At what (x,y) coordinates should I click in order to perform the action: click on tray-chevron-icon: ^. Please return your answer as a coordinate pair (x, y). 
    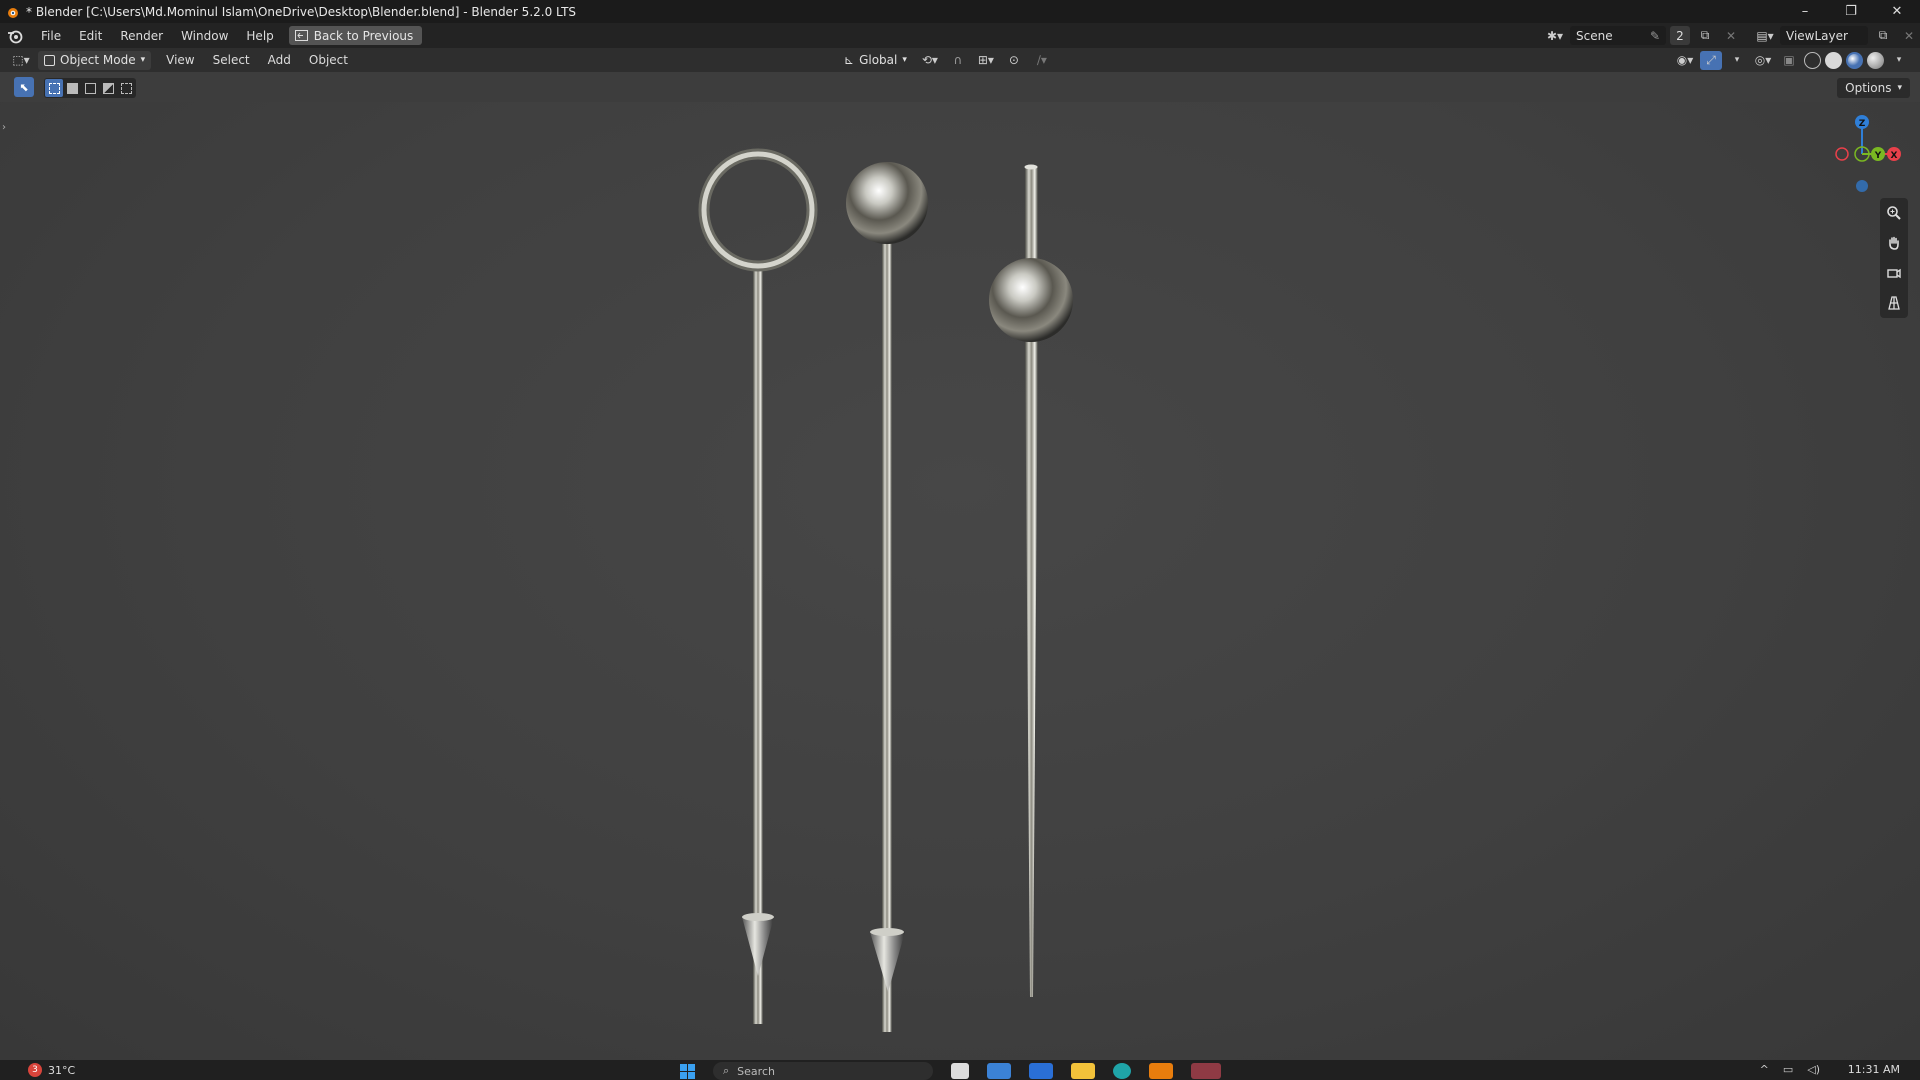
    Looking at the image, I should click on (1764, 1069).